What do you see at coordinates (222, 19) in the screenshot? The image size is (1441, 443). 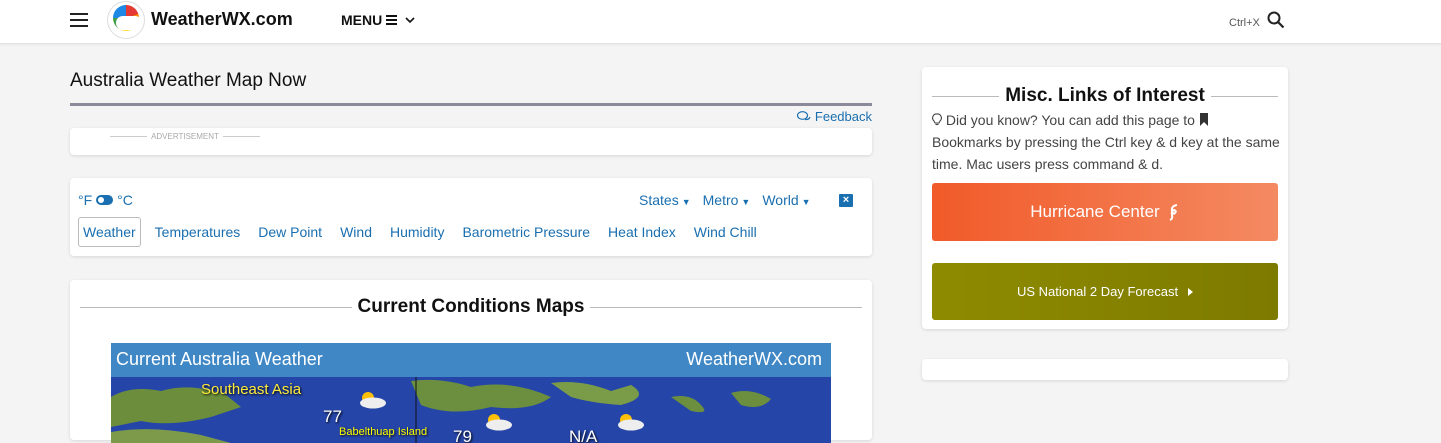 I see `site-name: WeatherWX.com` at bounding box center [222, 19].